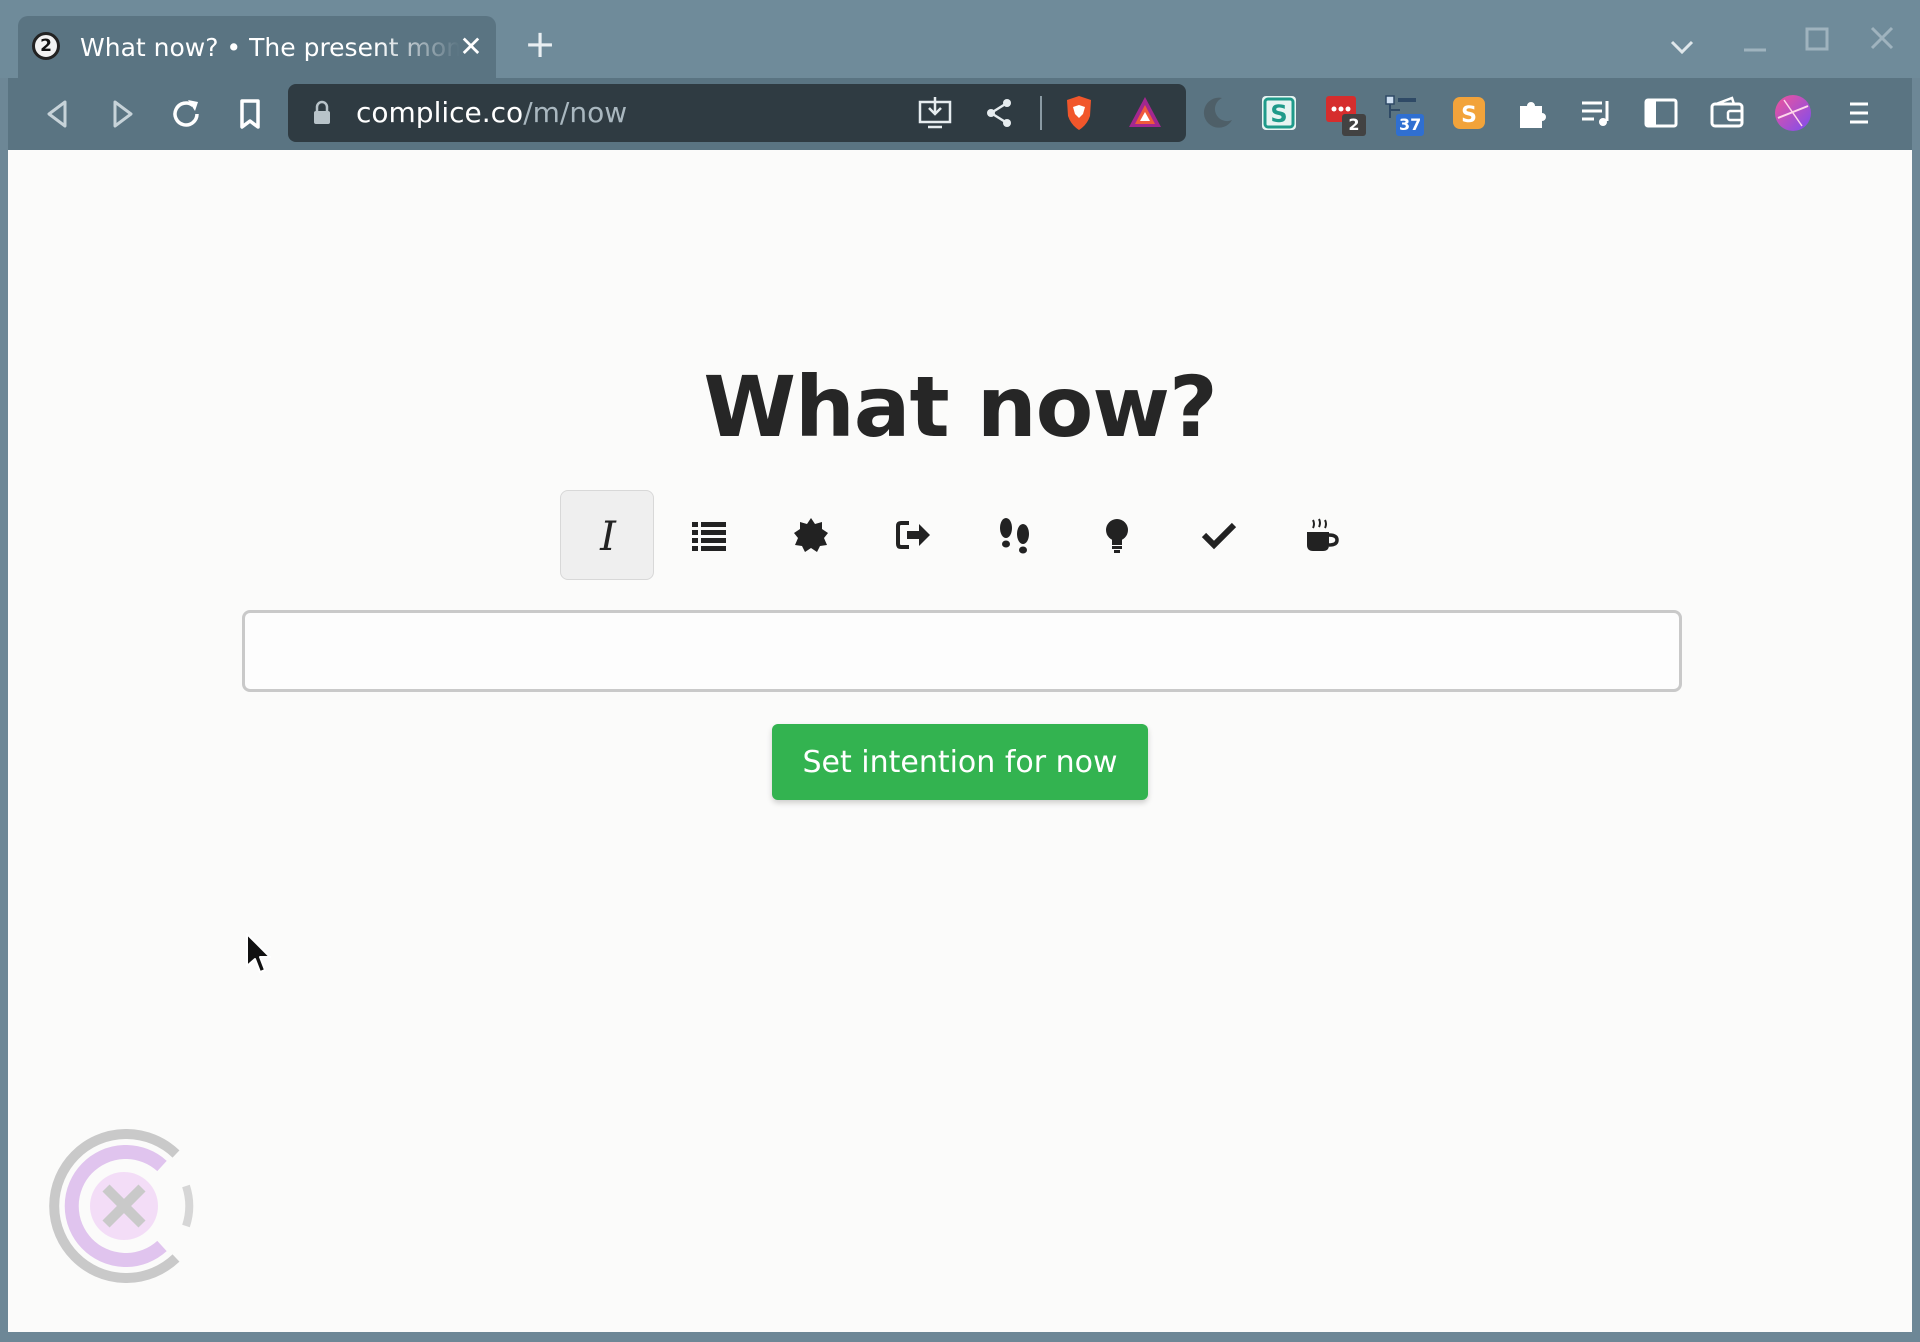 The height and width of the screenshot is (1342, 1920). I want to click on tree-extension-icon: 37, so click(1403, 114).